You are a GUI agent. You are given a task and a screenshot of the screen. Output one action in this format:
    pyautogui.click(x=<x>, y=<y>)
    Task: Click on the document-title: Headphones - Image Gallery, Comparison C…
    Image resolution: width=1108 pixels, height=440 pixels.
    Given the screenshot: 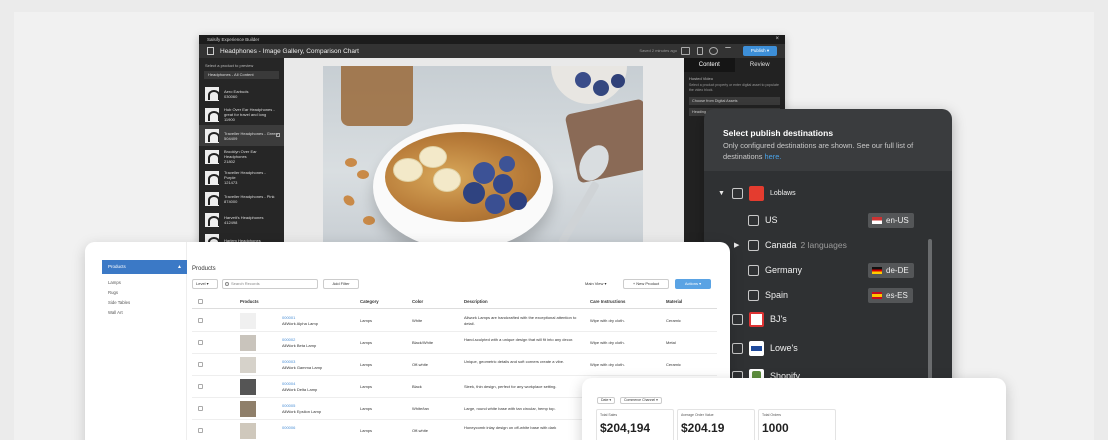 What is the action you would take?
    pyautogui.click(x=289, y=51)
    